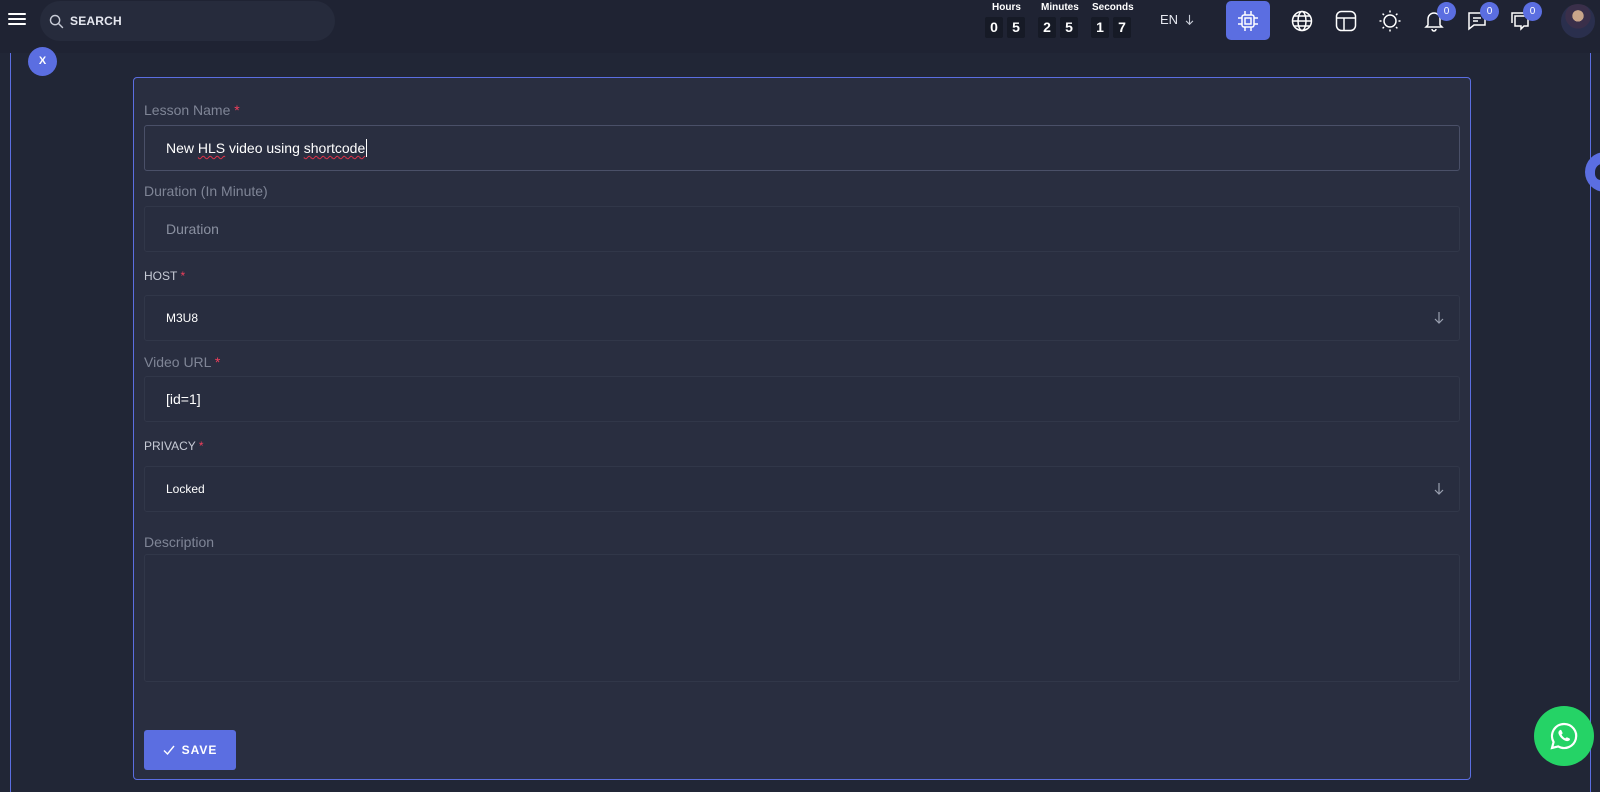 This screenshot has height=792, width=1600. I want to click on host-label: HOST *, so click(165, 276).